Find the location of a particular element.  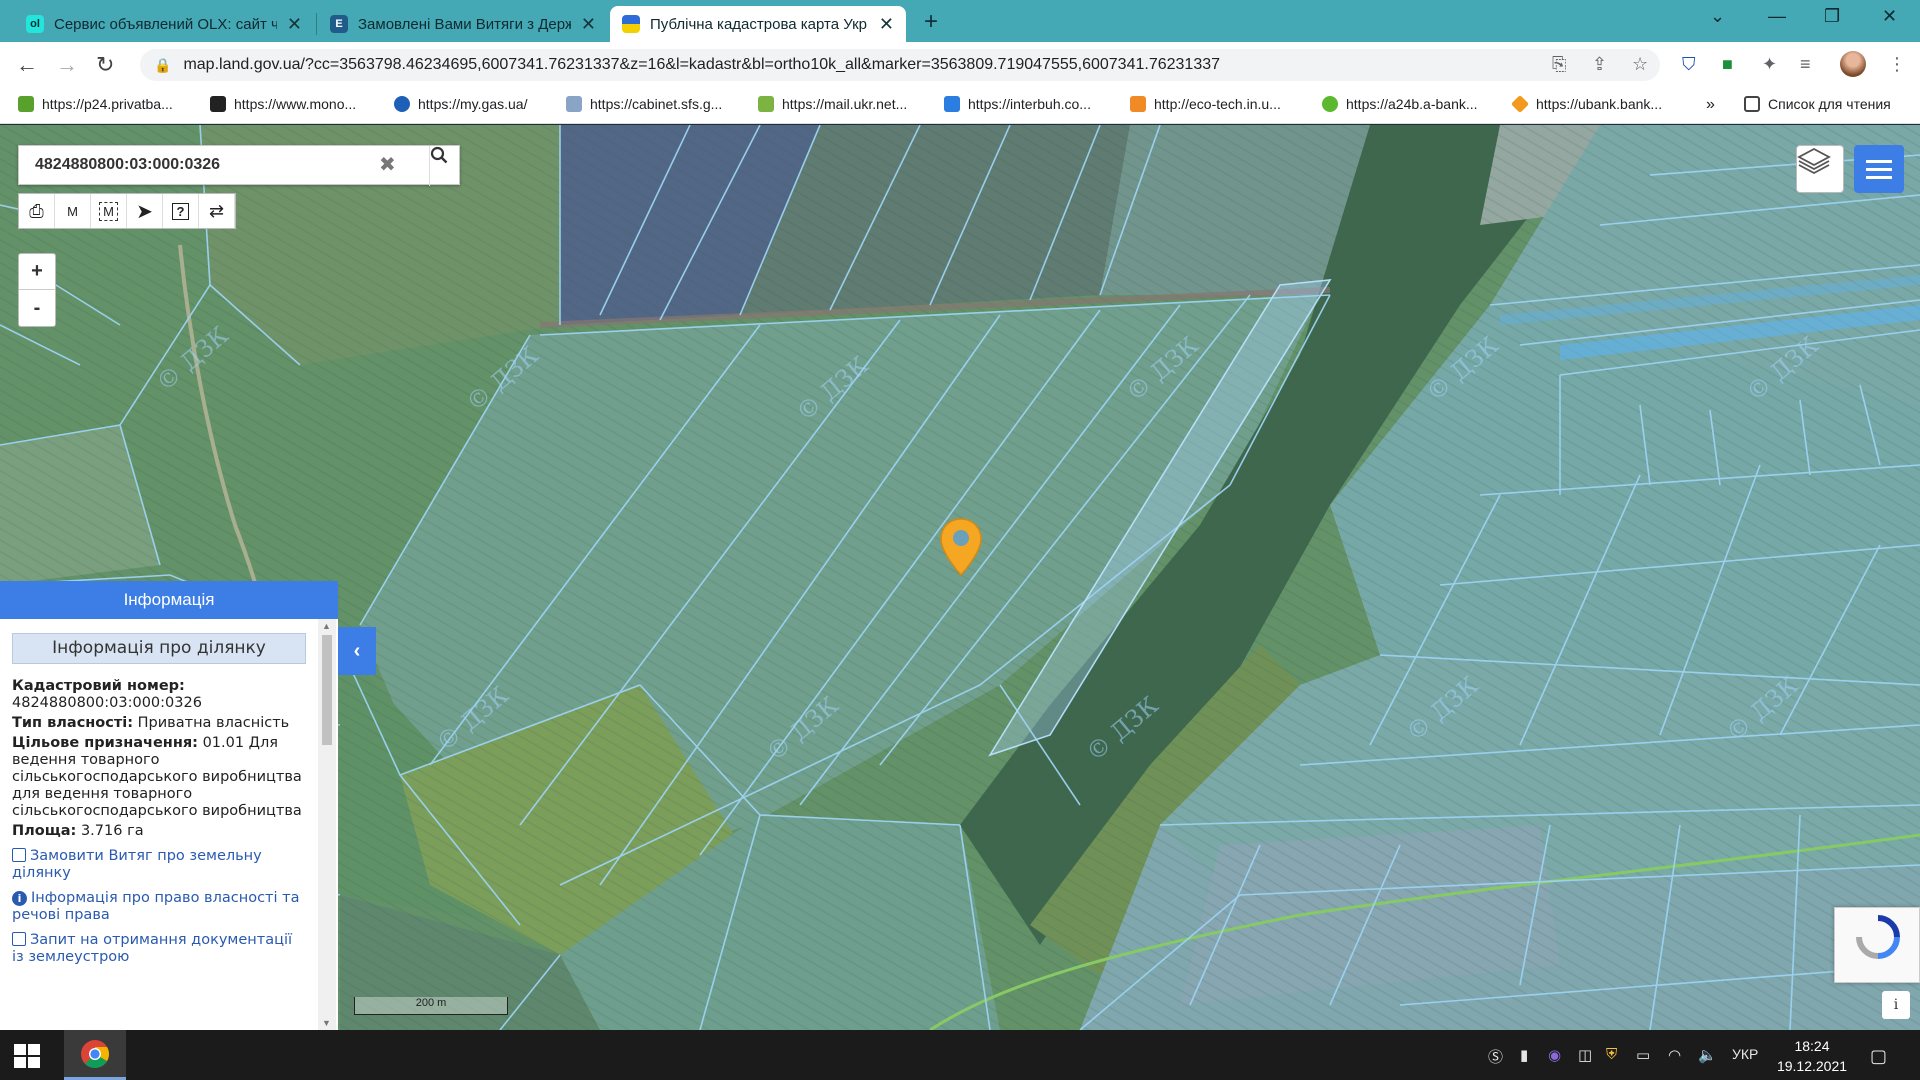

gas-icon is located at coordinates (402, 104).